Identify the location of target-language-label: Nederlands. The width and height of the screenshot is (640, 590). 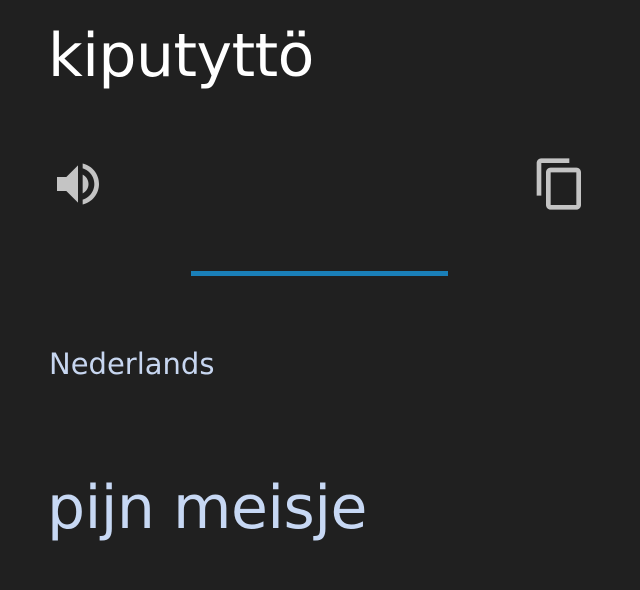
(132, 364).